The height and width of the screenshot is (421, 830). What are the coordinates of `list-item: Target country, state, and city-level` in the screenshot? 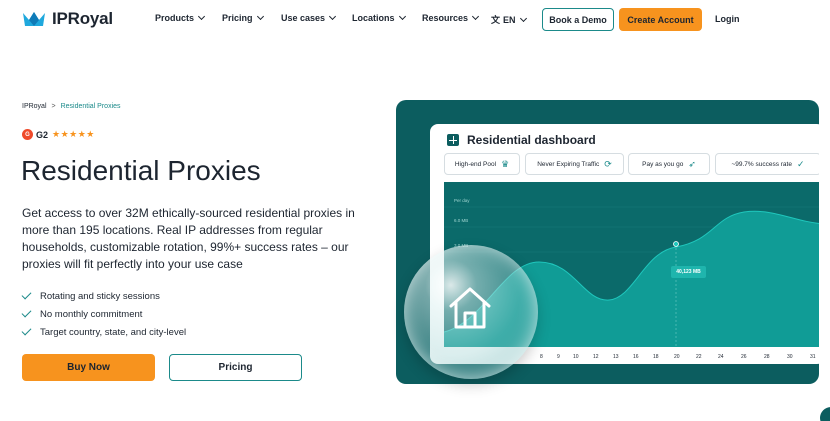 It's located at (104, 332).